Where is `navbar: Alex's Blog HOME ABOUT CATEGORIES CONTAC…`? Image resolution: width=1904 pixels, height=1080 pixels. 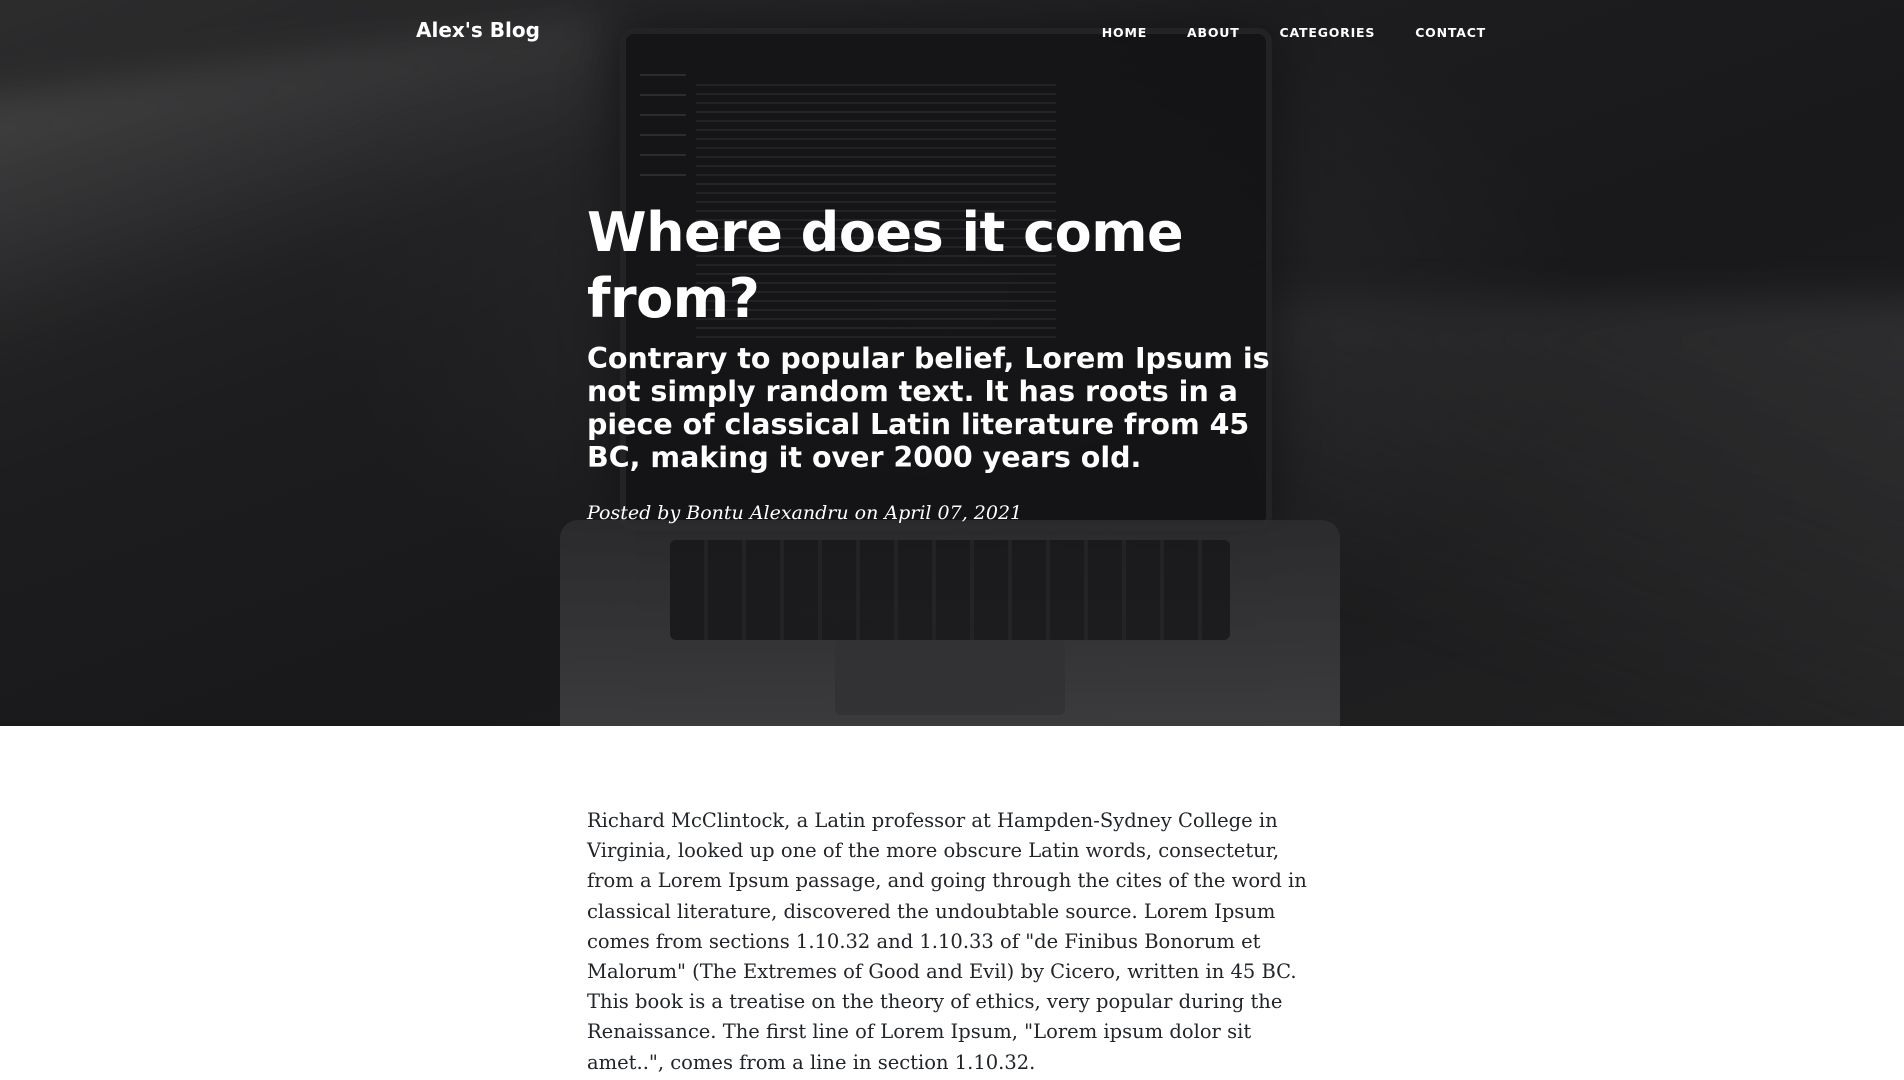
navbar: Alex's Blog HOME ABOUT CATEGORIES CONTAC… is located at coordinates (952, 33).